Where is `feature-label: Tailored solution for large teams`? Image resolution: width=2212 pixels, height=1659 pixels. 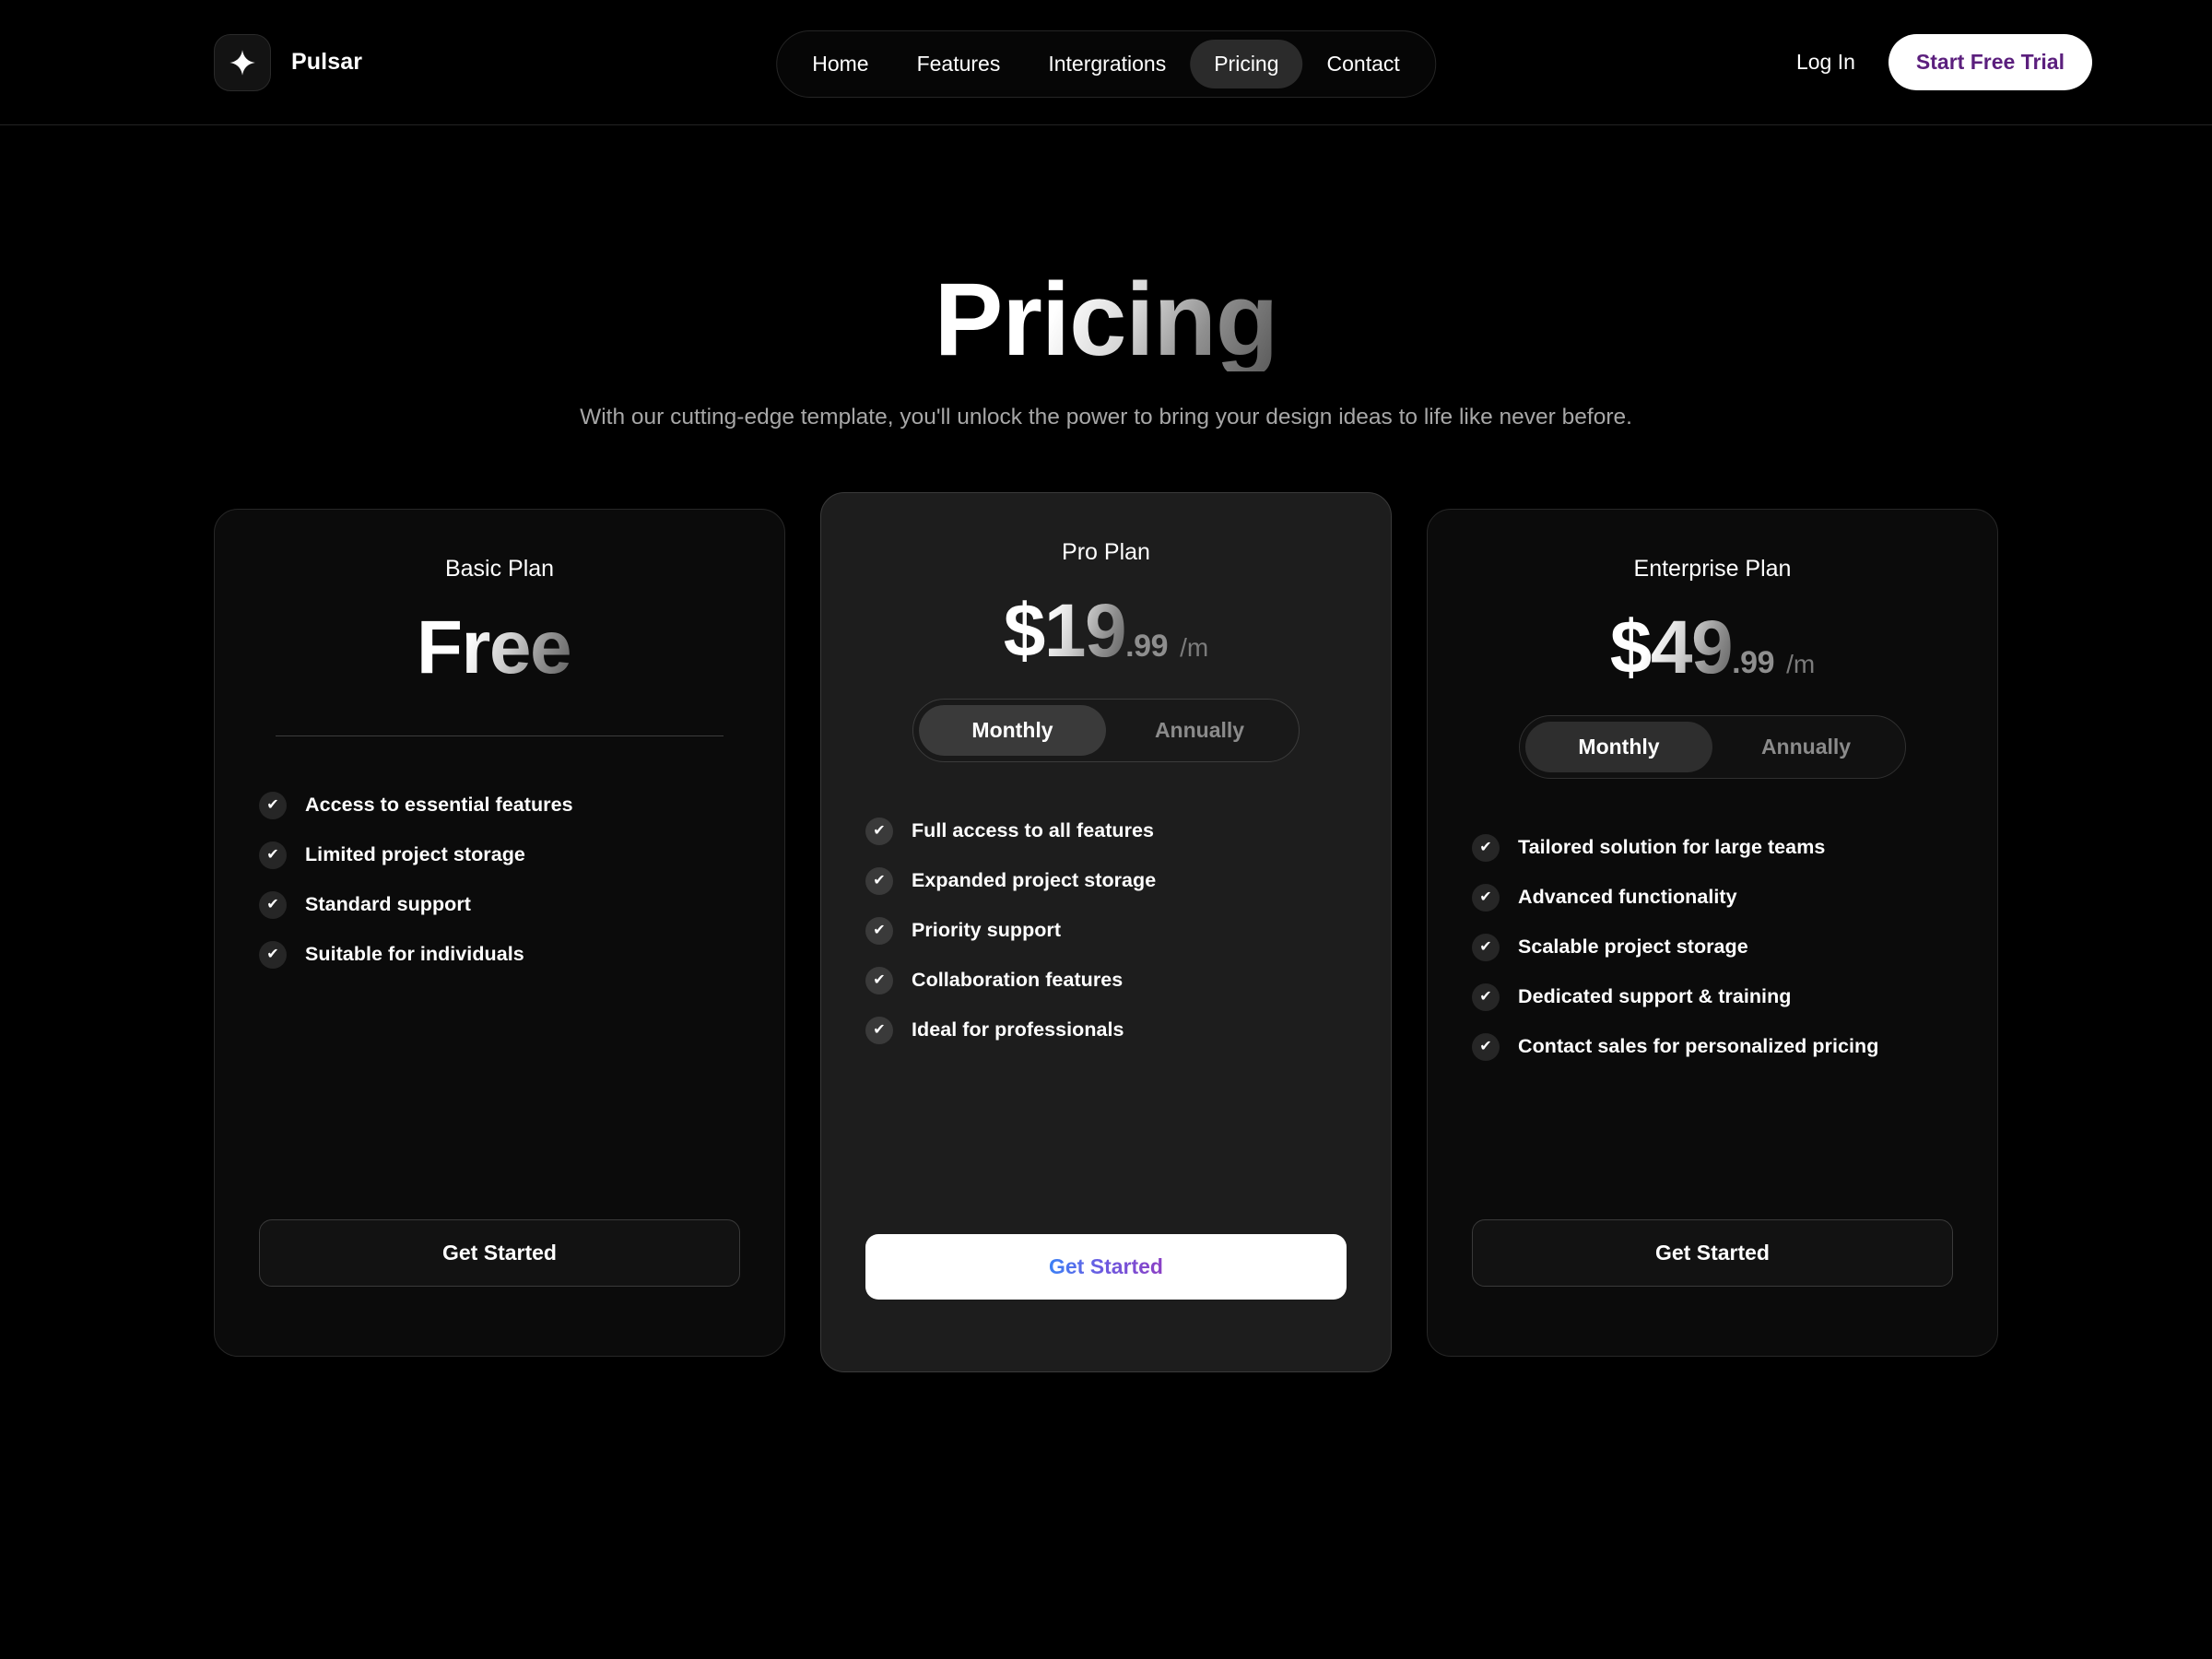
feature-label: Tailored solution for large teams is located at coordinates (1672, 847).